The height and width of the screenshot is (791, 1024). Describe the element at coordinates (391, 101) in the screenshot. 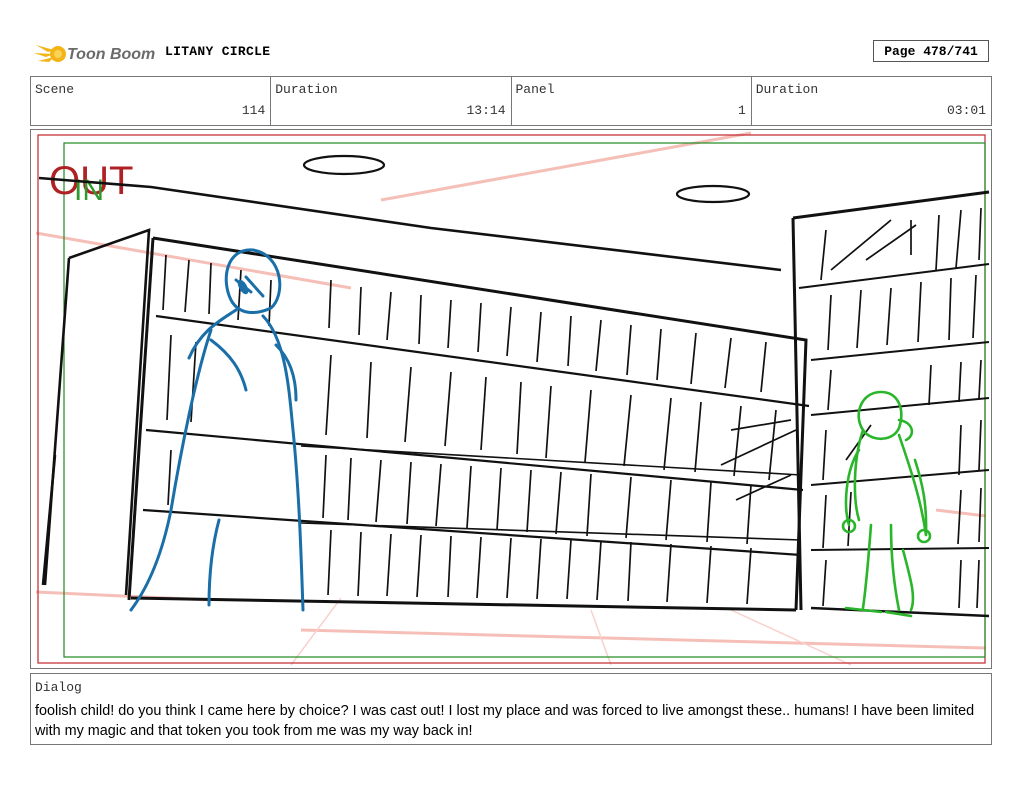

I see `scene-duration-cell: Duration 13:14` at that location.